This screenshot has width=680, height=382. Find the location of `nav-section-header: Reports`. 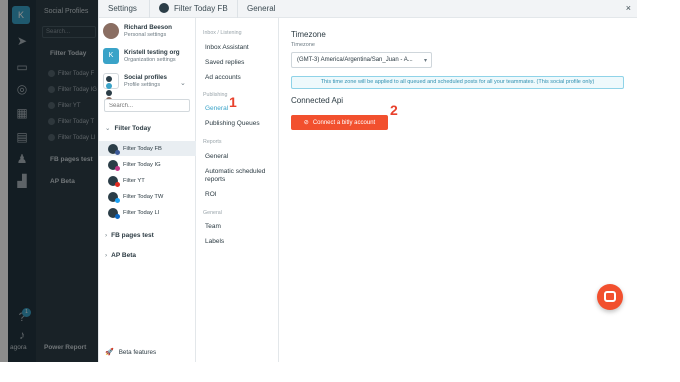

nav-section-header: Reports is located at coordinates (212, 142).